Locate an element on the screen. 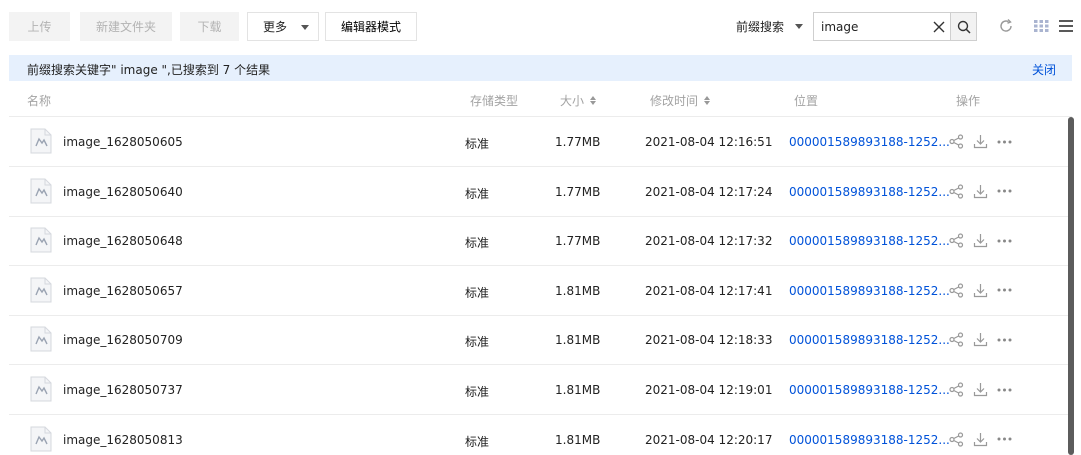 Image resolution: width=1081 pixels, height=455 pixels. upload-button: 上传 is located at coordinates (39, 26).